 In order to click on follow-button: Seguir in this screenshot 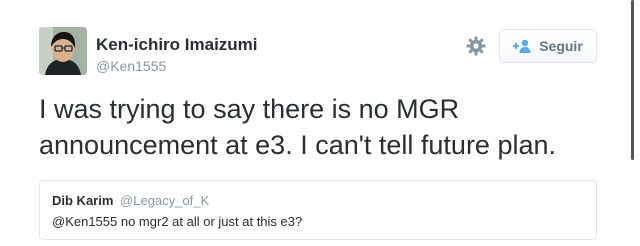, I will do `click(548, 46)`.